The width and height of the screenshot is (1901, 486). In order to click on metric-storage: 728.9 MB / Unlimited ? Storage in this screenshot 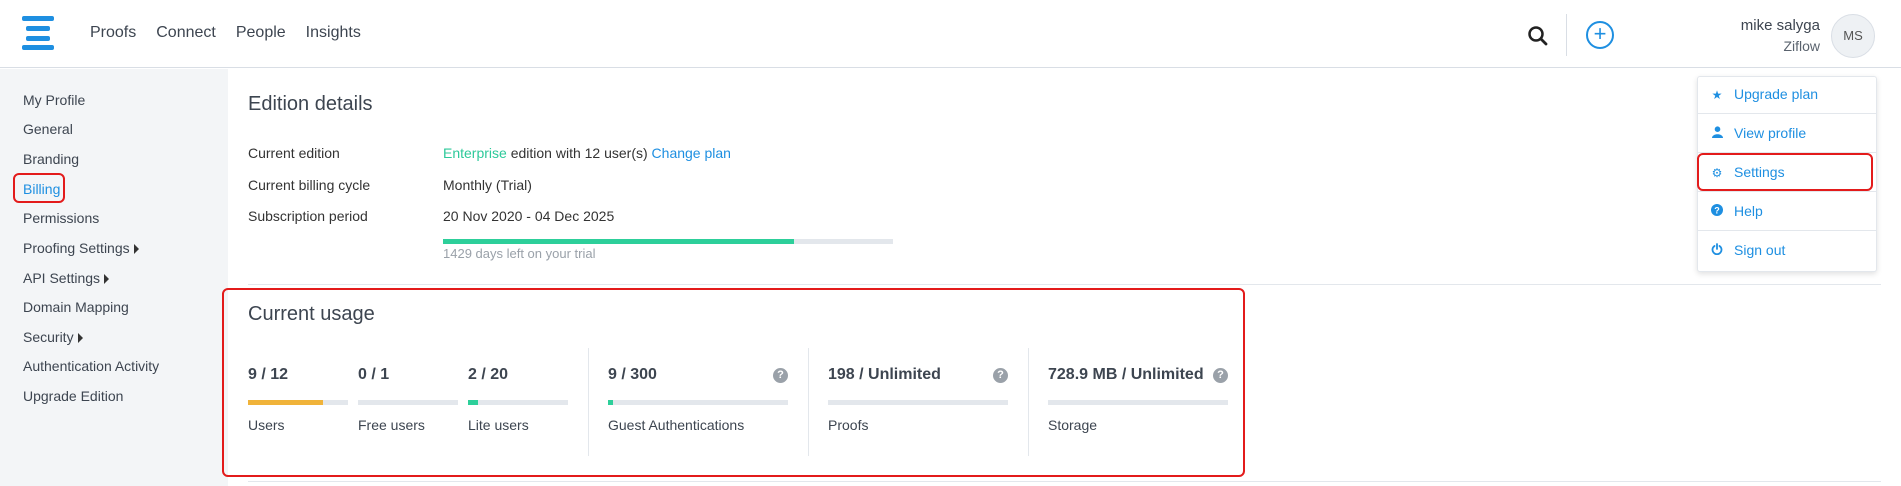, I will do `click(1138, 399)`.